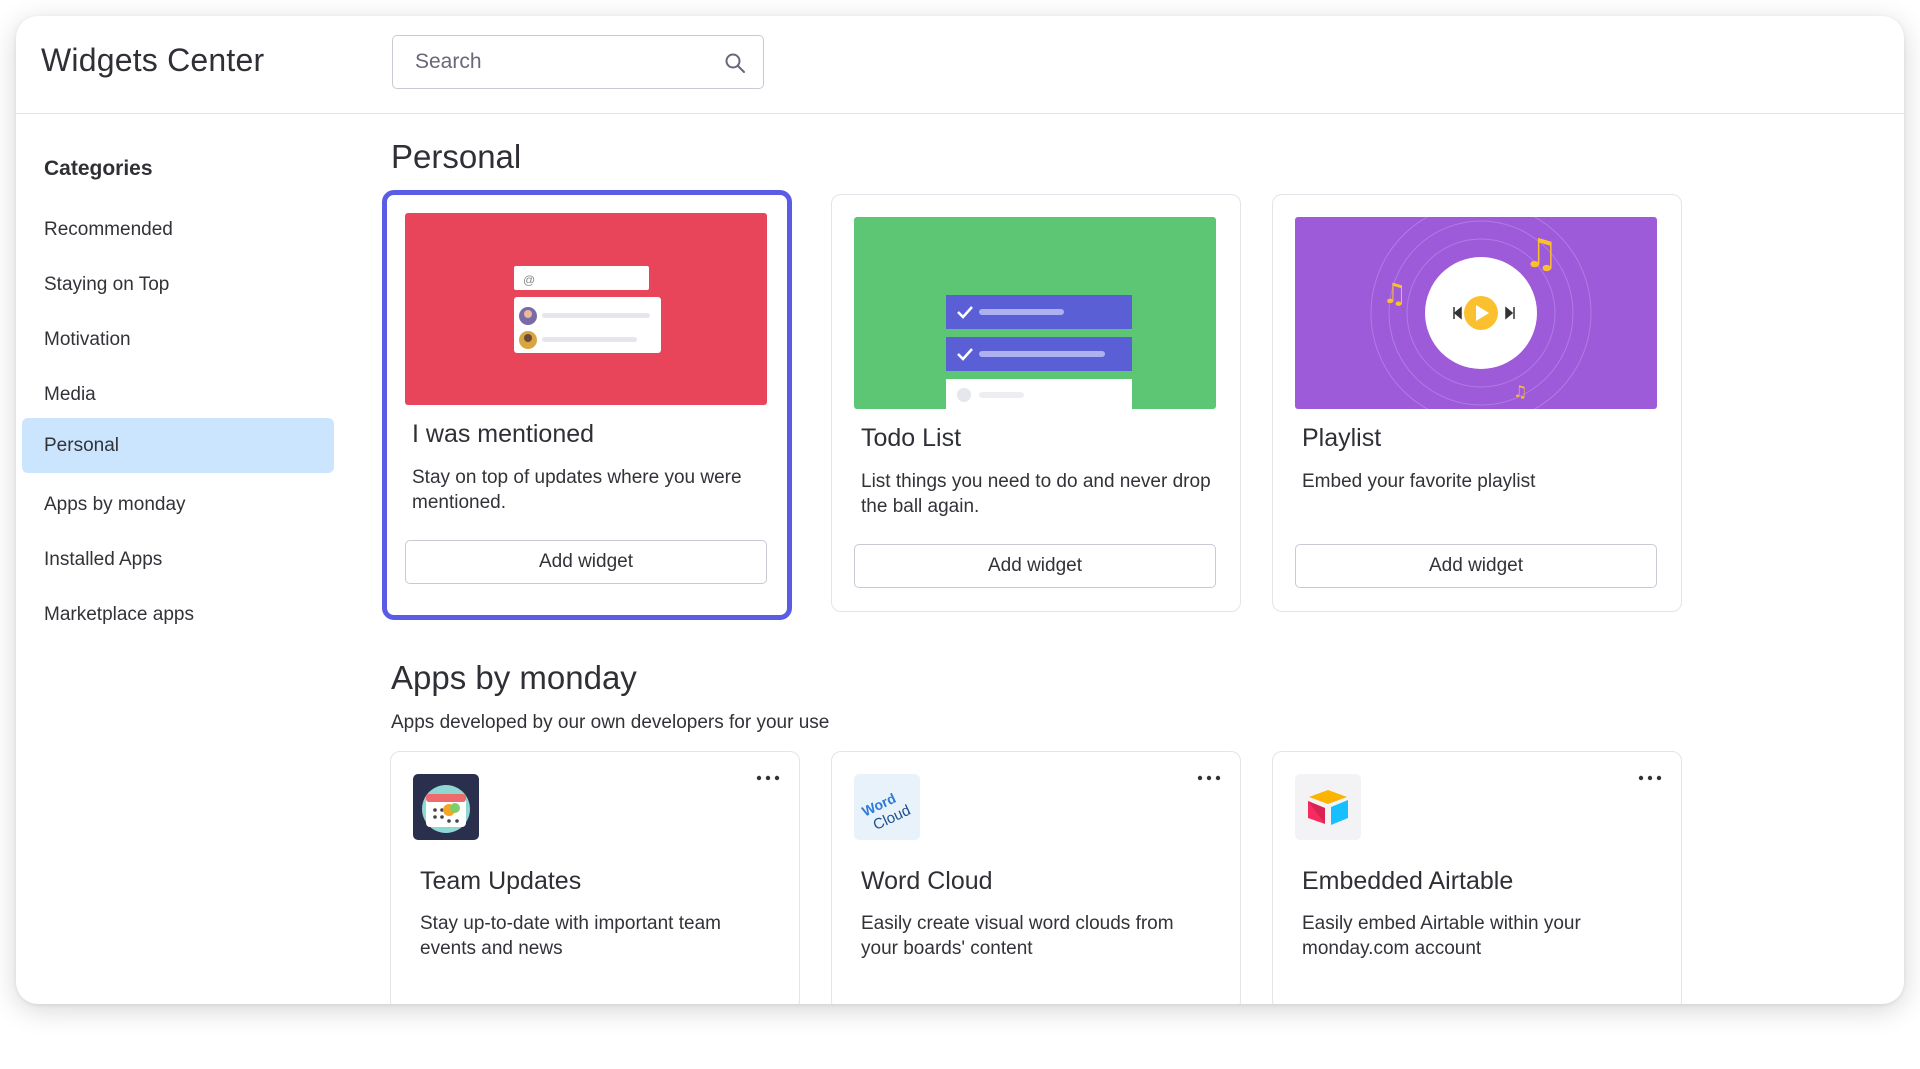 The width and height of the screenshot is (1920, 1069). Describe the element at coordinates (178, 559) in the screenshot. I see `sidebar-item-installed-apps: Installed Apps` at that location.